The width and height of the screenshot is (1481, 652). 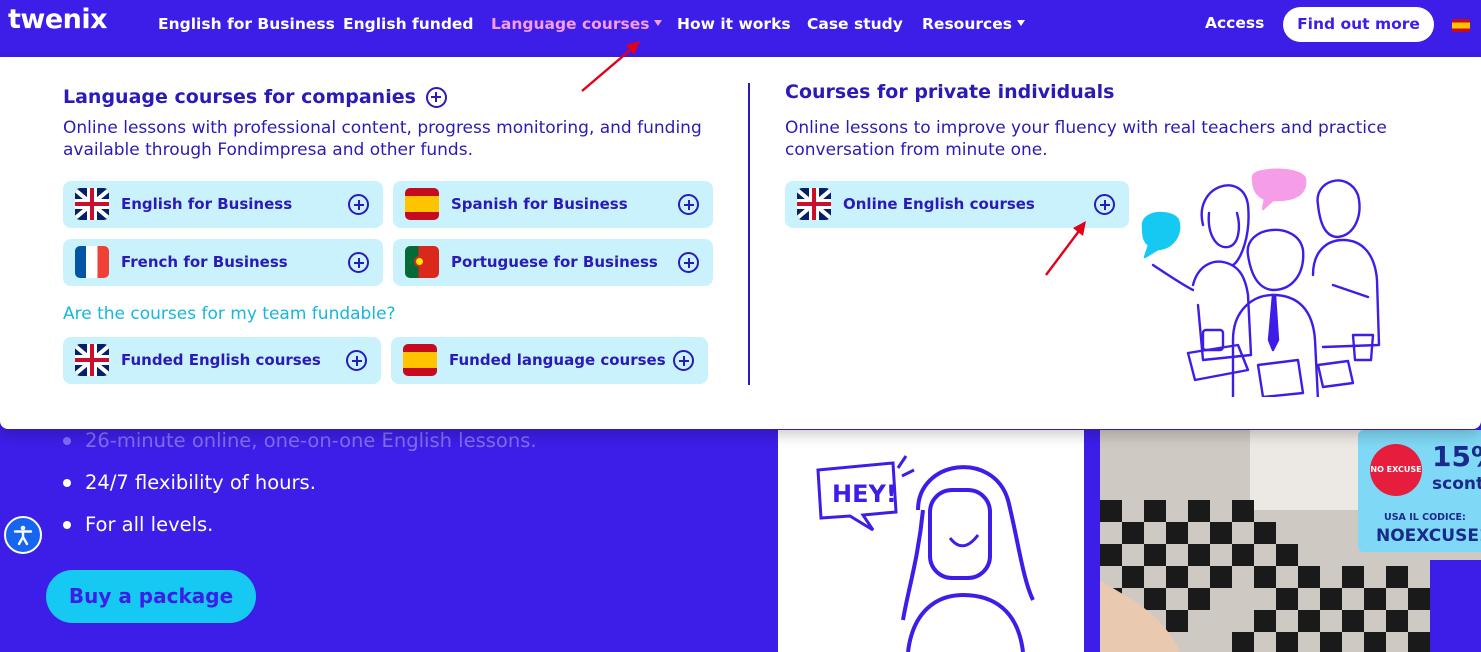 I want to click on find-out-more-button: Find out more, so click(x=1358, y=24).